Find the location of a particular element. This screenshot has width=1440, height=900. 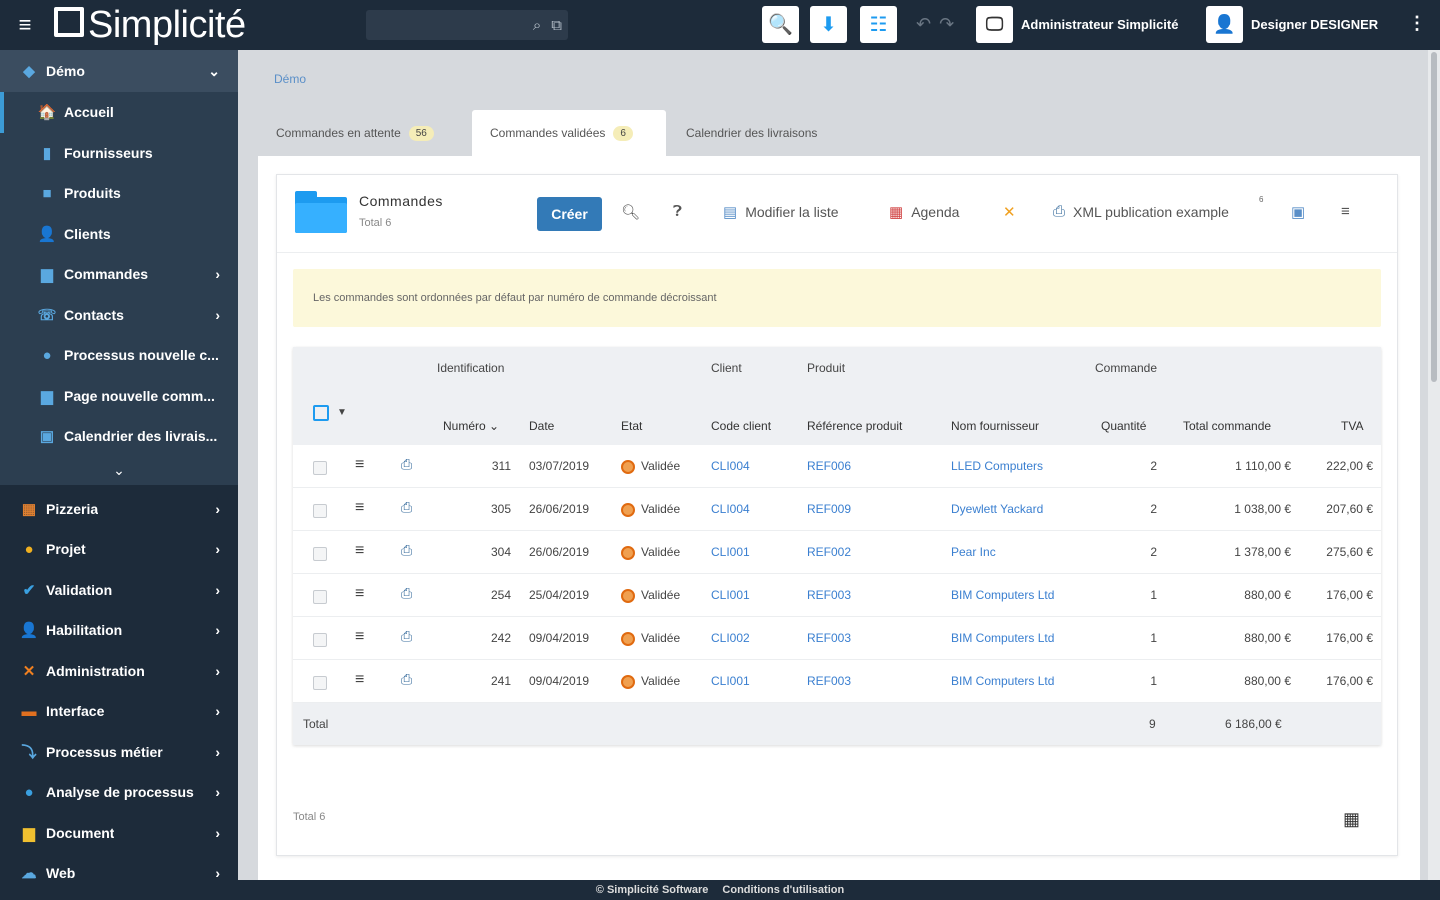

caret-down-icon: ▼ is located at coordinates (342, 412).